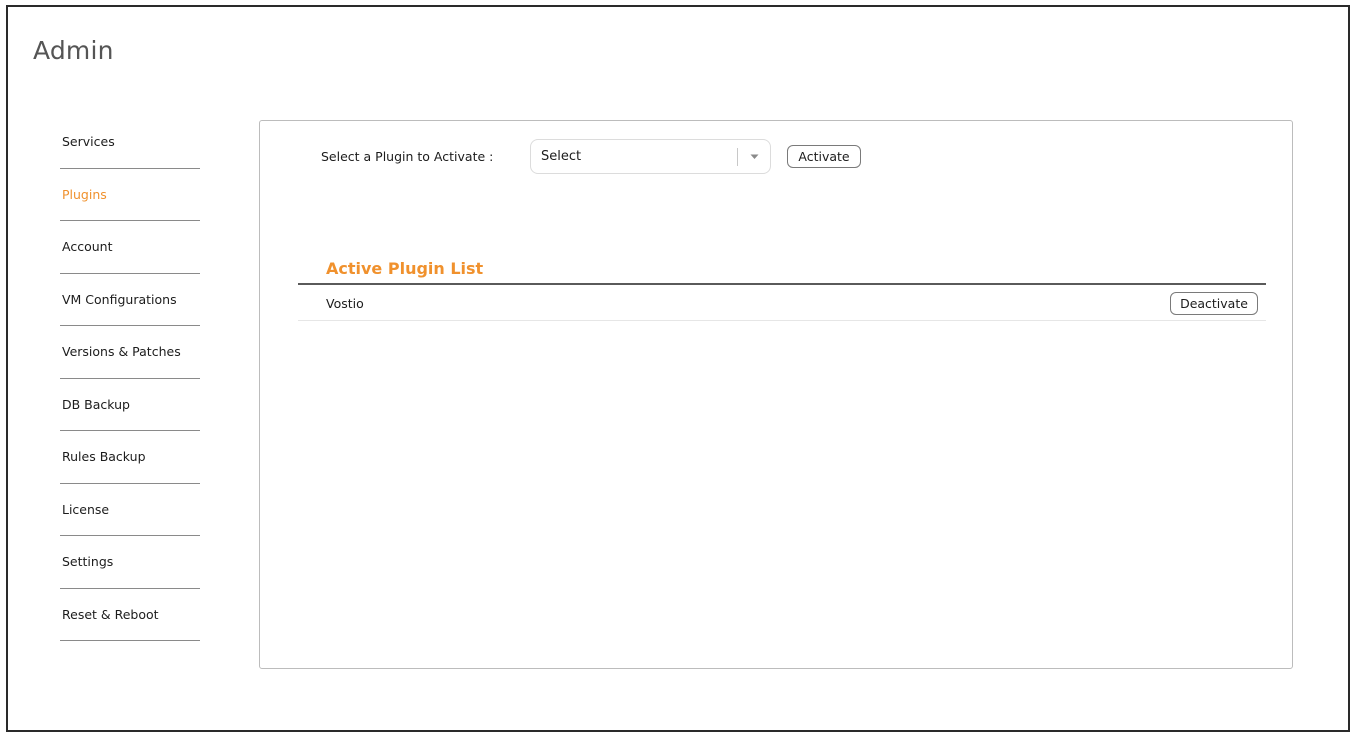 This screenshot has height=736, width=1356. What do you see at coordinates (1214, 303) in the screenshot?
I see `deactivate-button: Deactivate` at bounding box center [1214, 303].